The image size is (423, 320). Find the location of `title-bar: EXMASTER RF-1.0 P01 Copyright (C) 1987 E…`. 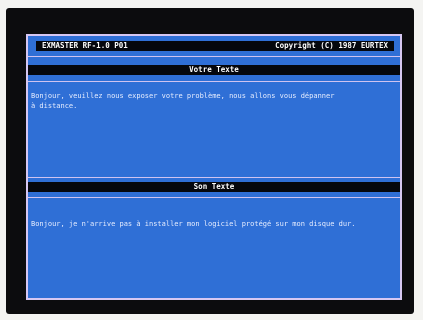

title-bar: EXMASTER RF-1.0 P01 Copyright (C) 1987 E… is located at coordinates (215, 46).